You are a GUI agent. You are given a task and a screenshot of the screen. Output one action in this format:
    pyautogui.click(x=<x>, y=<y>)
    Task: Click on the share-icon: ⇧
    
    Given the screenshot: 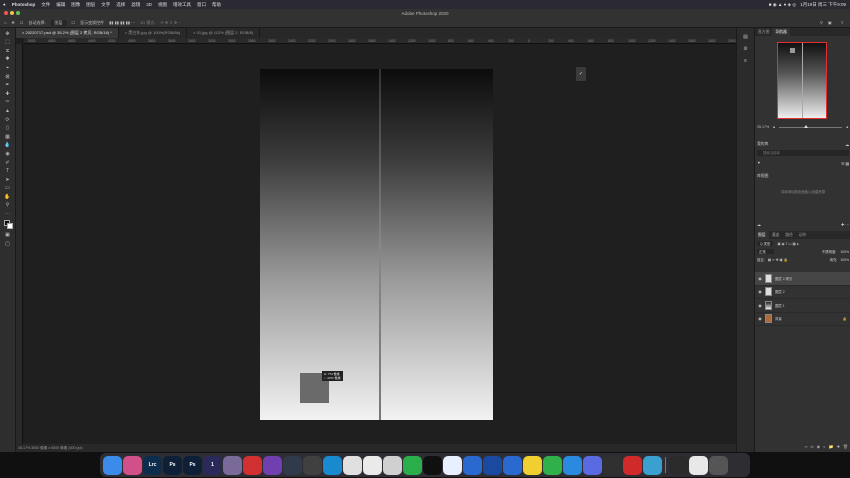 What is the action you would take?
    pyautogui.click(x=842, y=22)
    